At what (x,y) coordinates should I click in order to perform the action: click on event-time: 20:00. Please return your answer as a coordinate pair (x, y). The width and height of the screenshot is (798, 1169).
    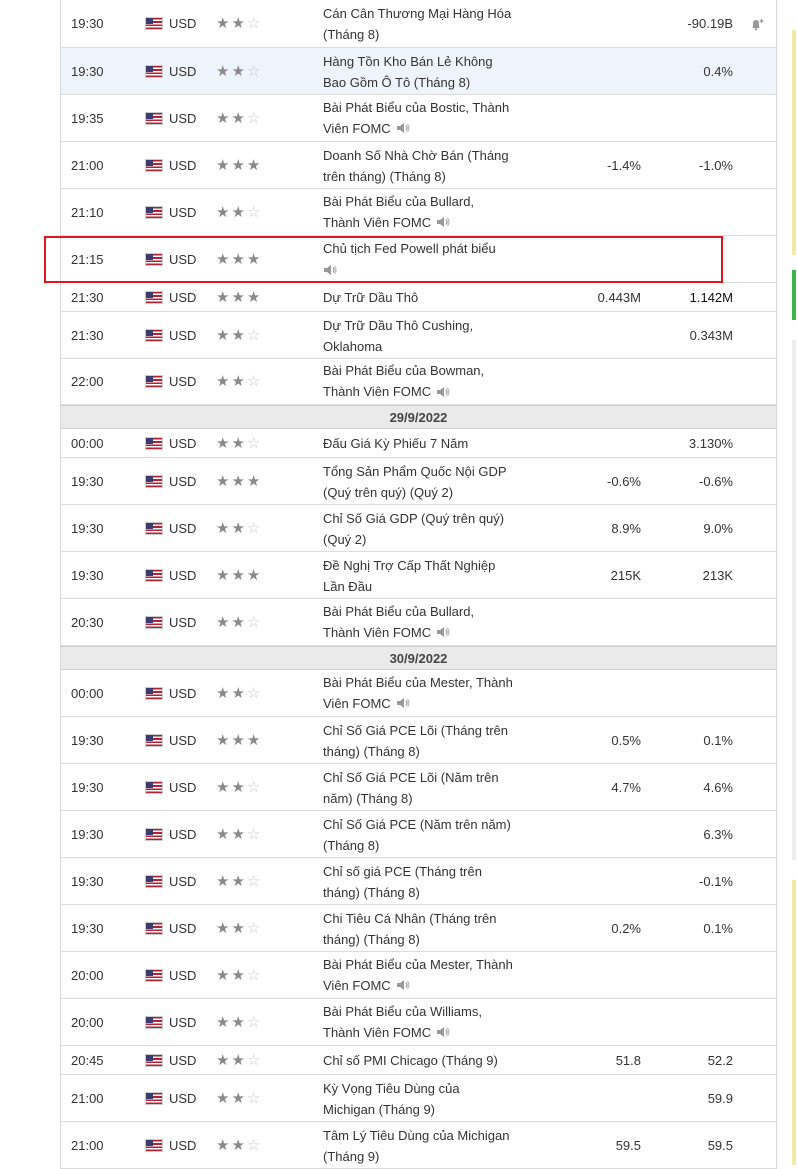
    Looking at the image, I should click on (87, 1022).